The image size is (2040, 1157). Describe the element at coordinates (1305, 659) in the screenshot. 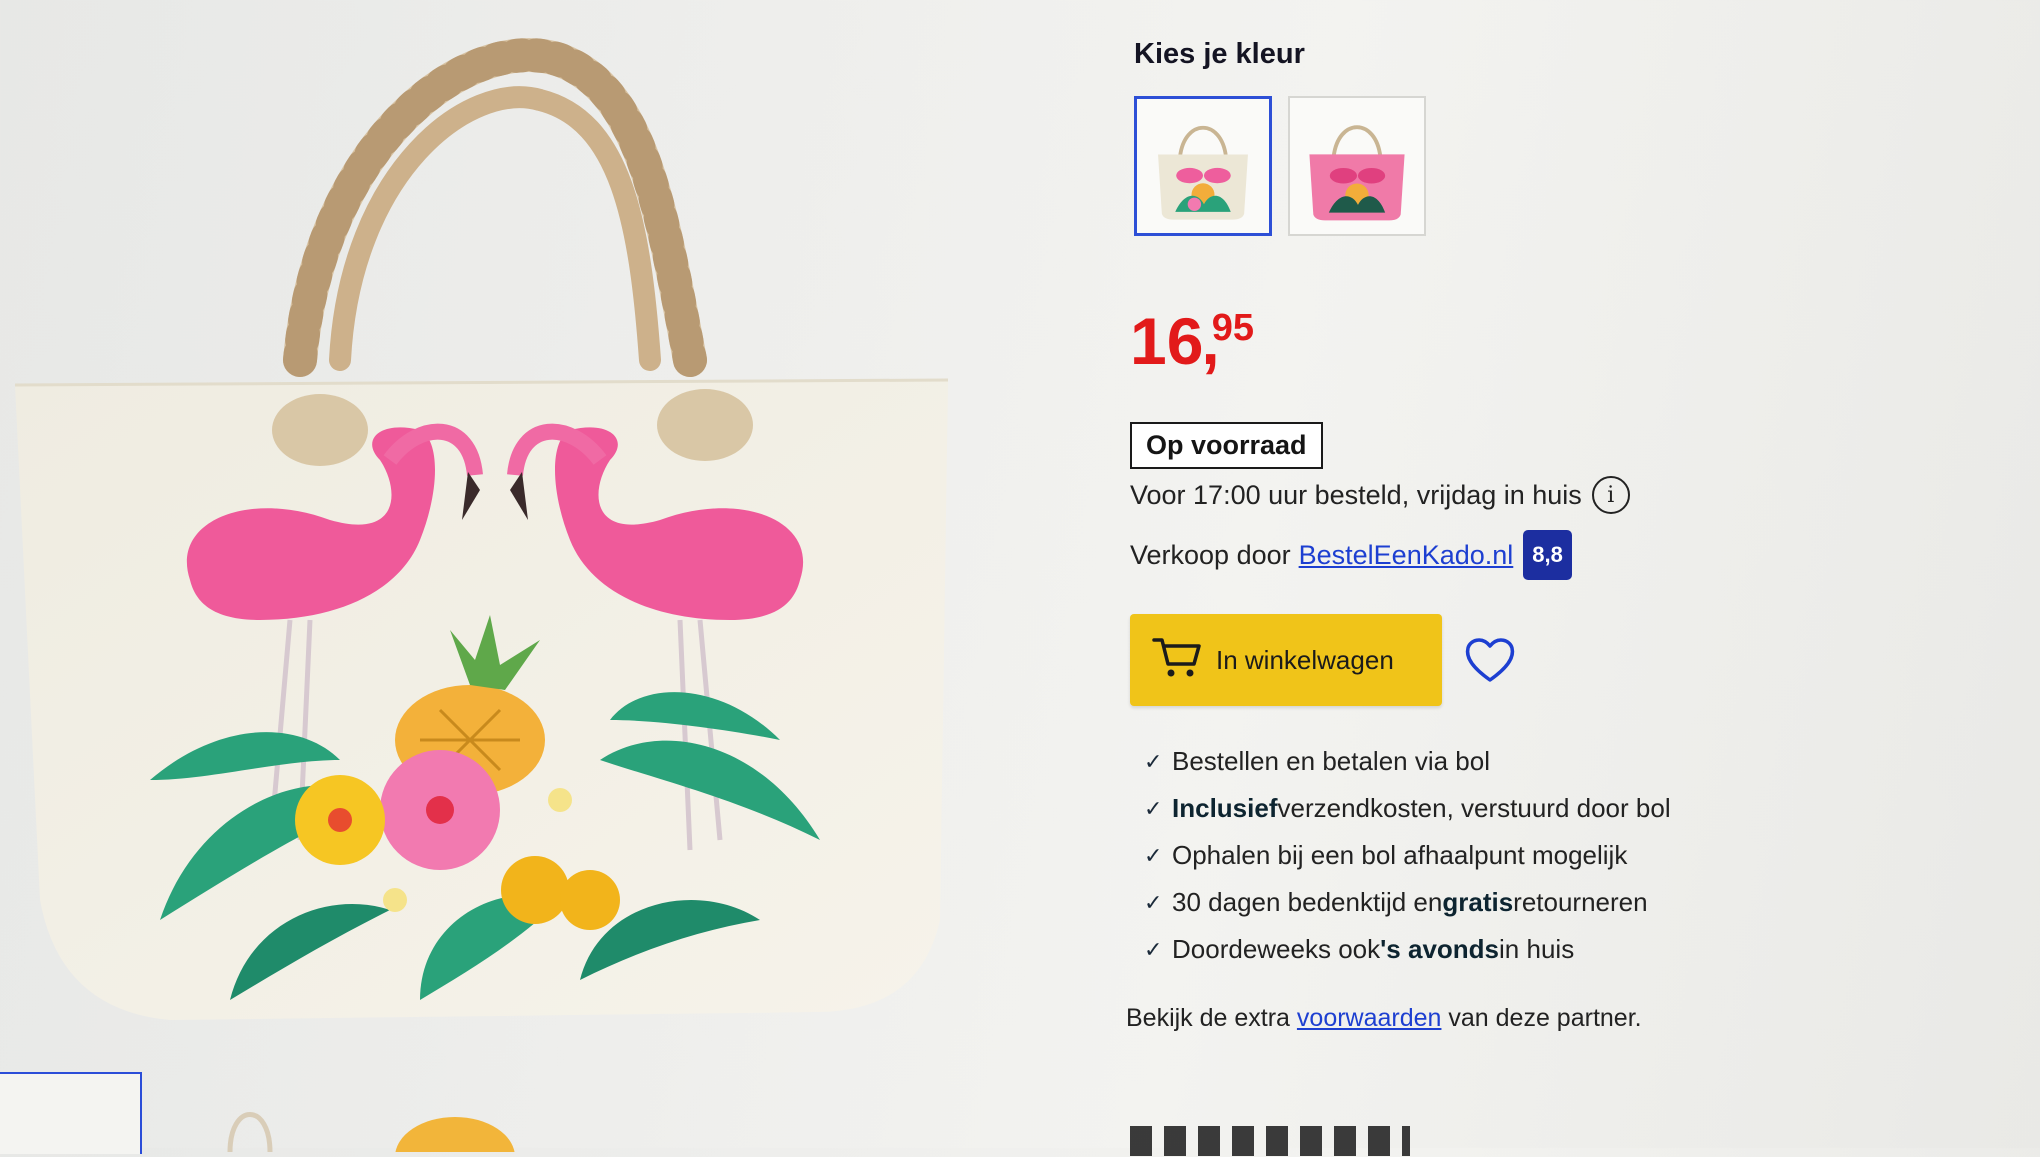

I see `add-to-cart-label: In winkelwagen` at that location.